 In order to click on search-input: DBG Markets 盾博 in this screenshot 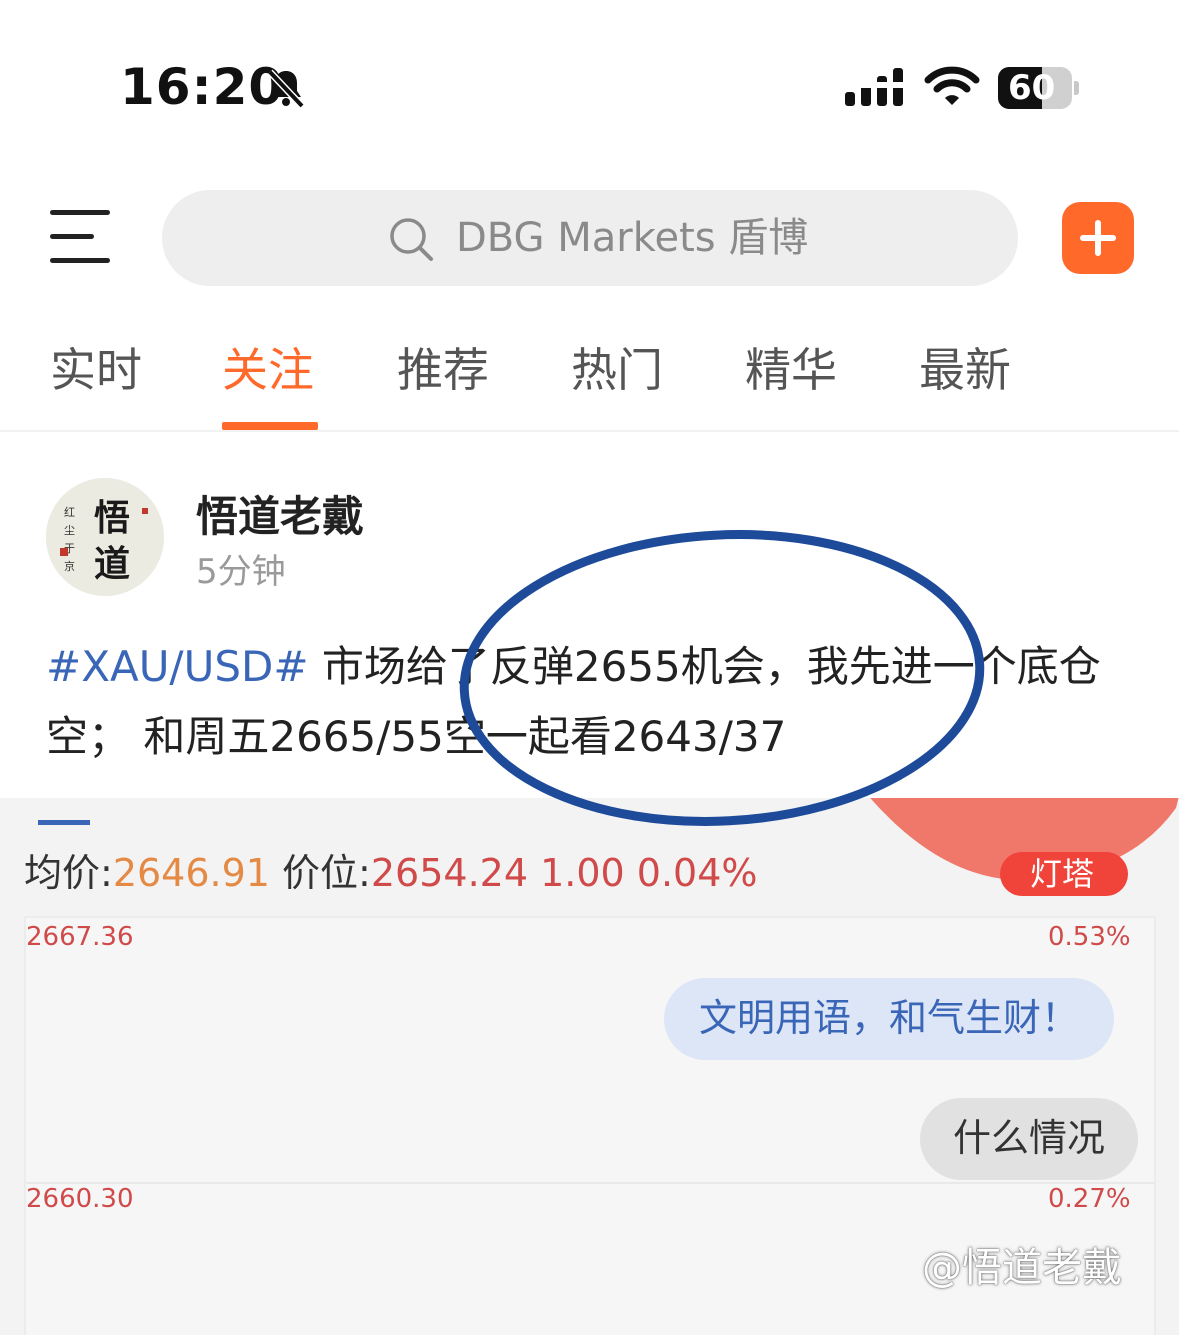, I will do `click(590, 238)`.